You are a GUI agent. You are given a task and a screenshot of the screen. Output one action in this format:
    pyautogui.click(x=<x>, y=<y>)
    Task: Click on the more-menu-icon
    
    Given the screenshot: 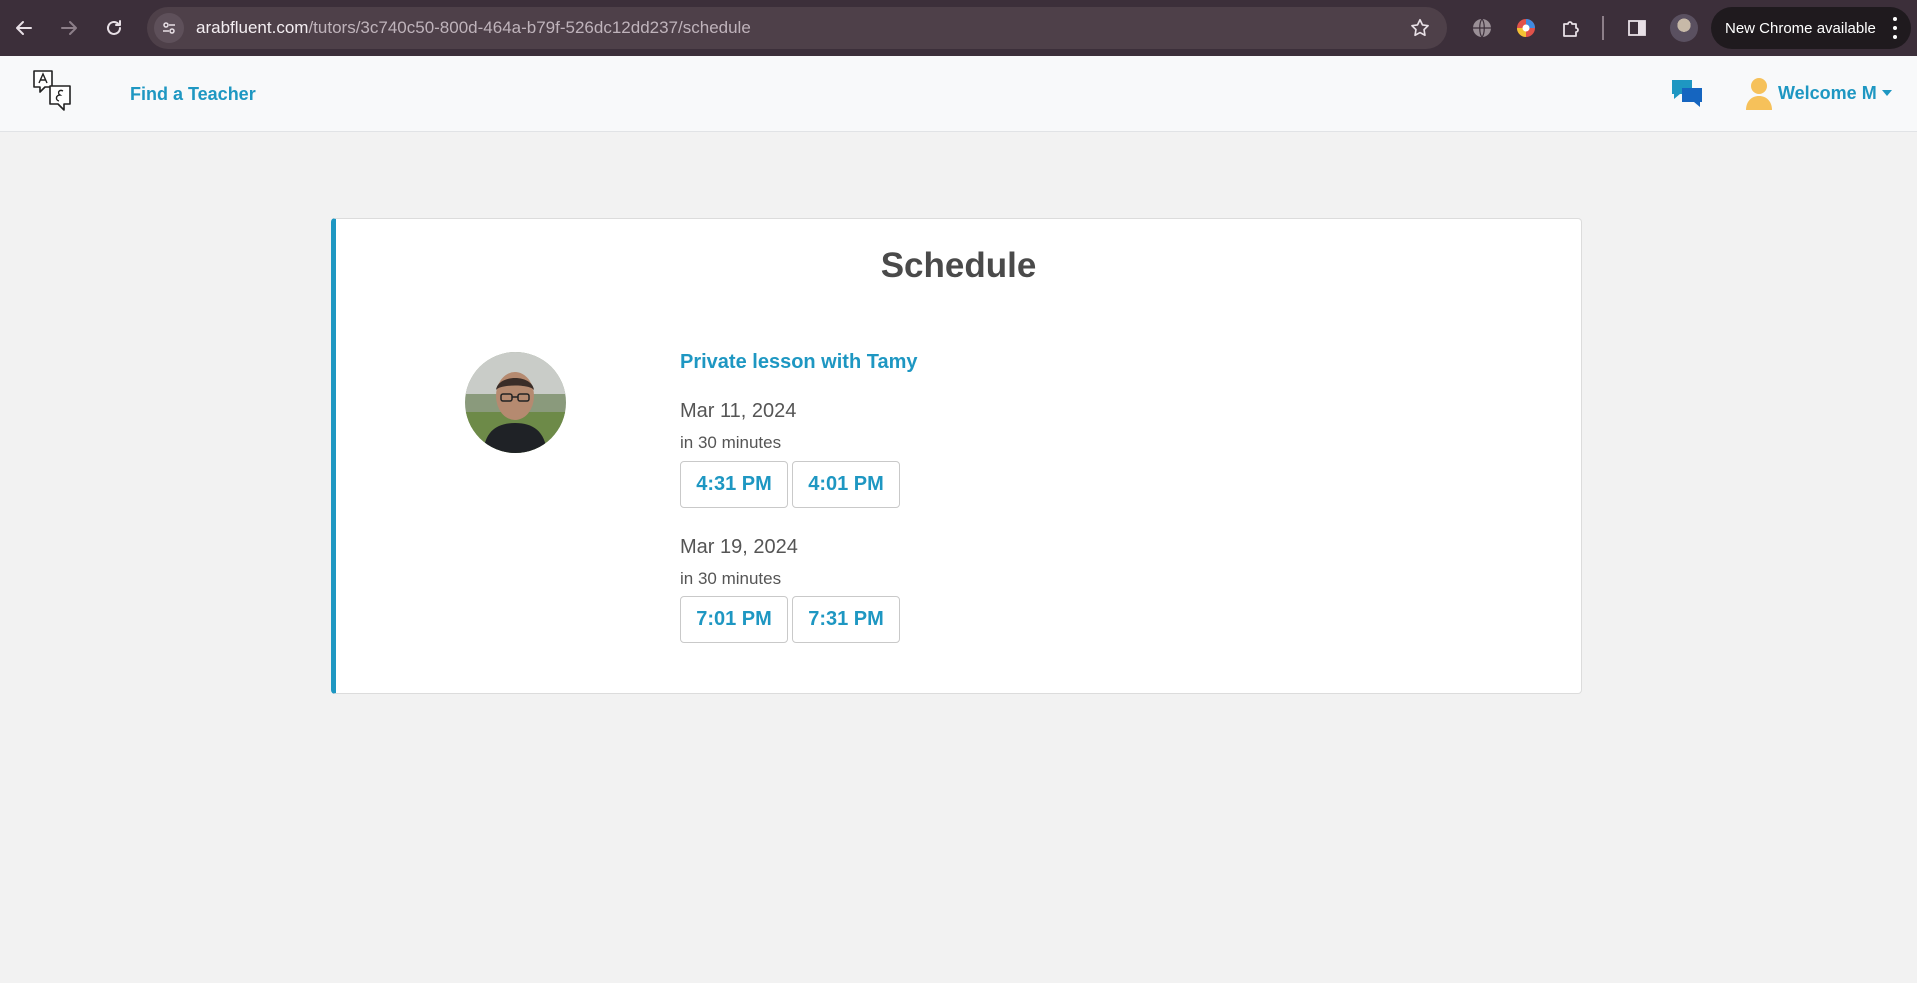 What is the action you would take?
    pyautogui.click(x=1895, y=28)
    